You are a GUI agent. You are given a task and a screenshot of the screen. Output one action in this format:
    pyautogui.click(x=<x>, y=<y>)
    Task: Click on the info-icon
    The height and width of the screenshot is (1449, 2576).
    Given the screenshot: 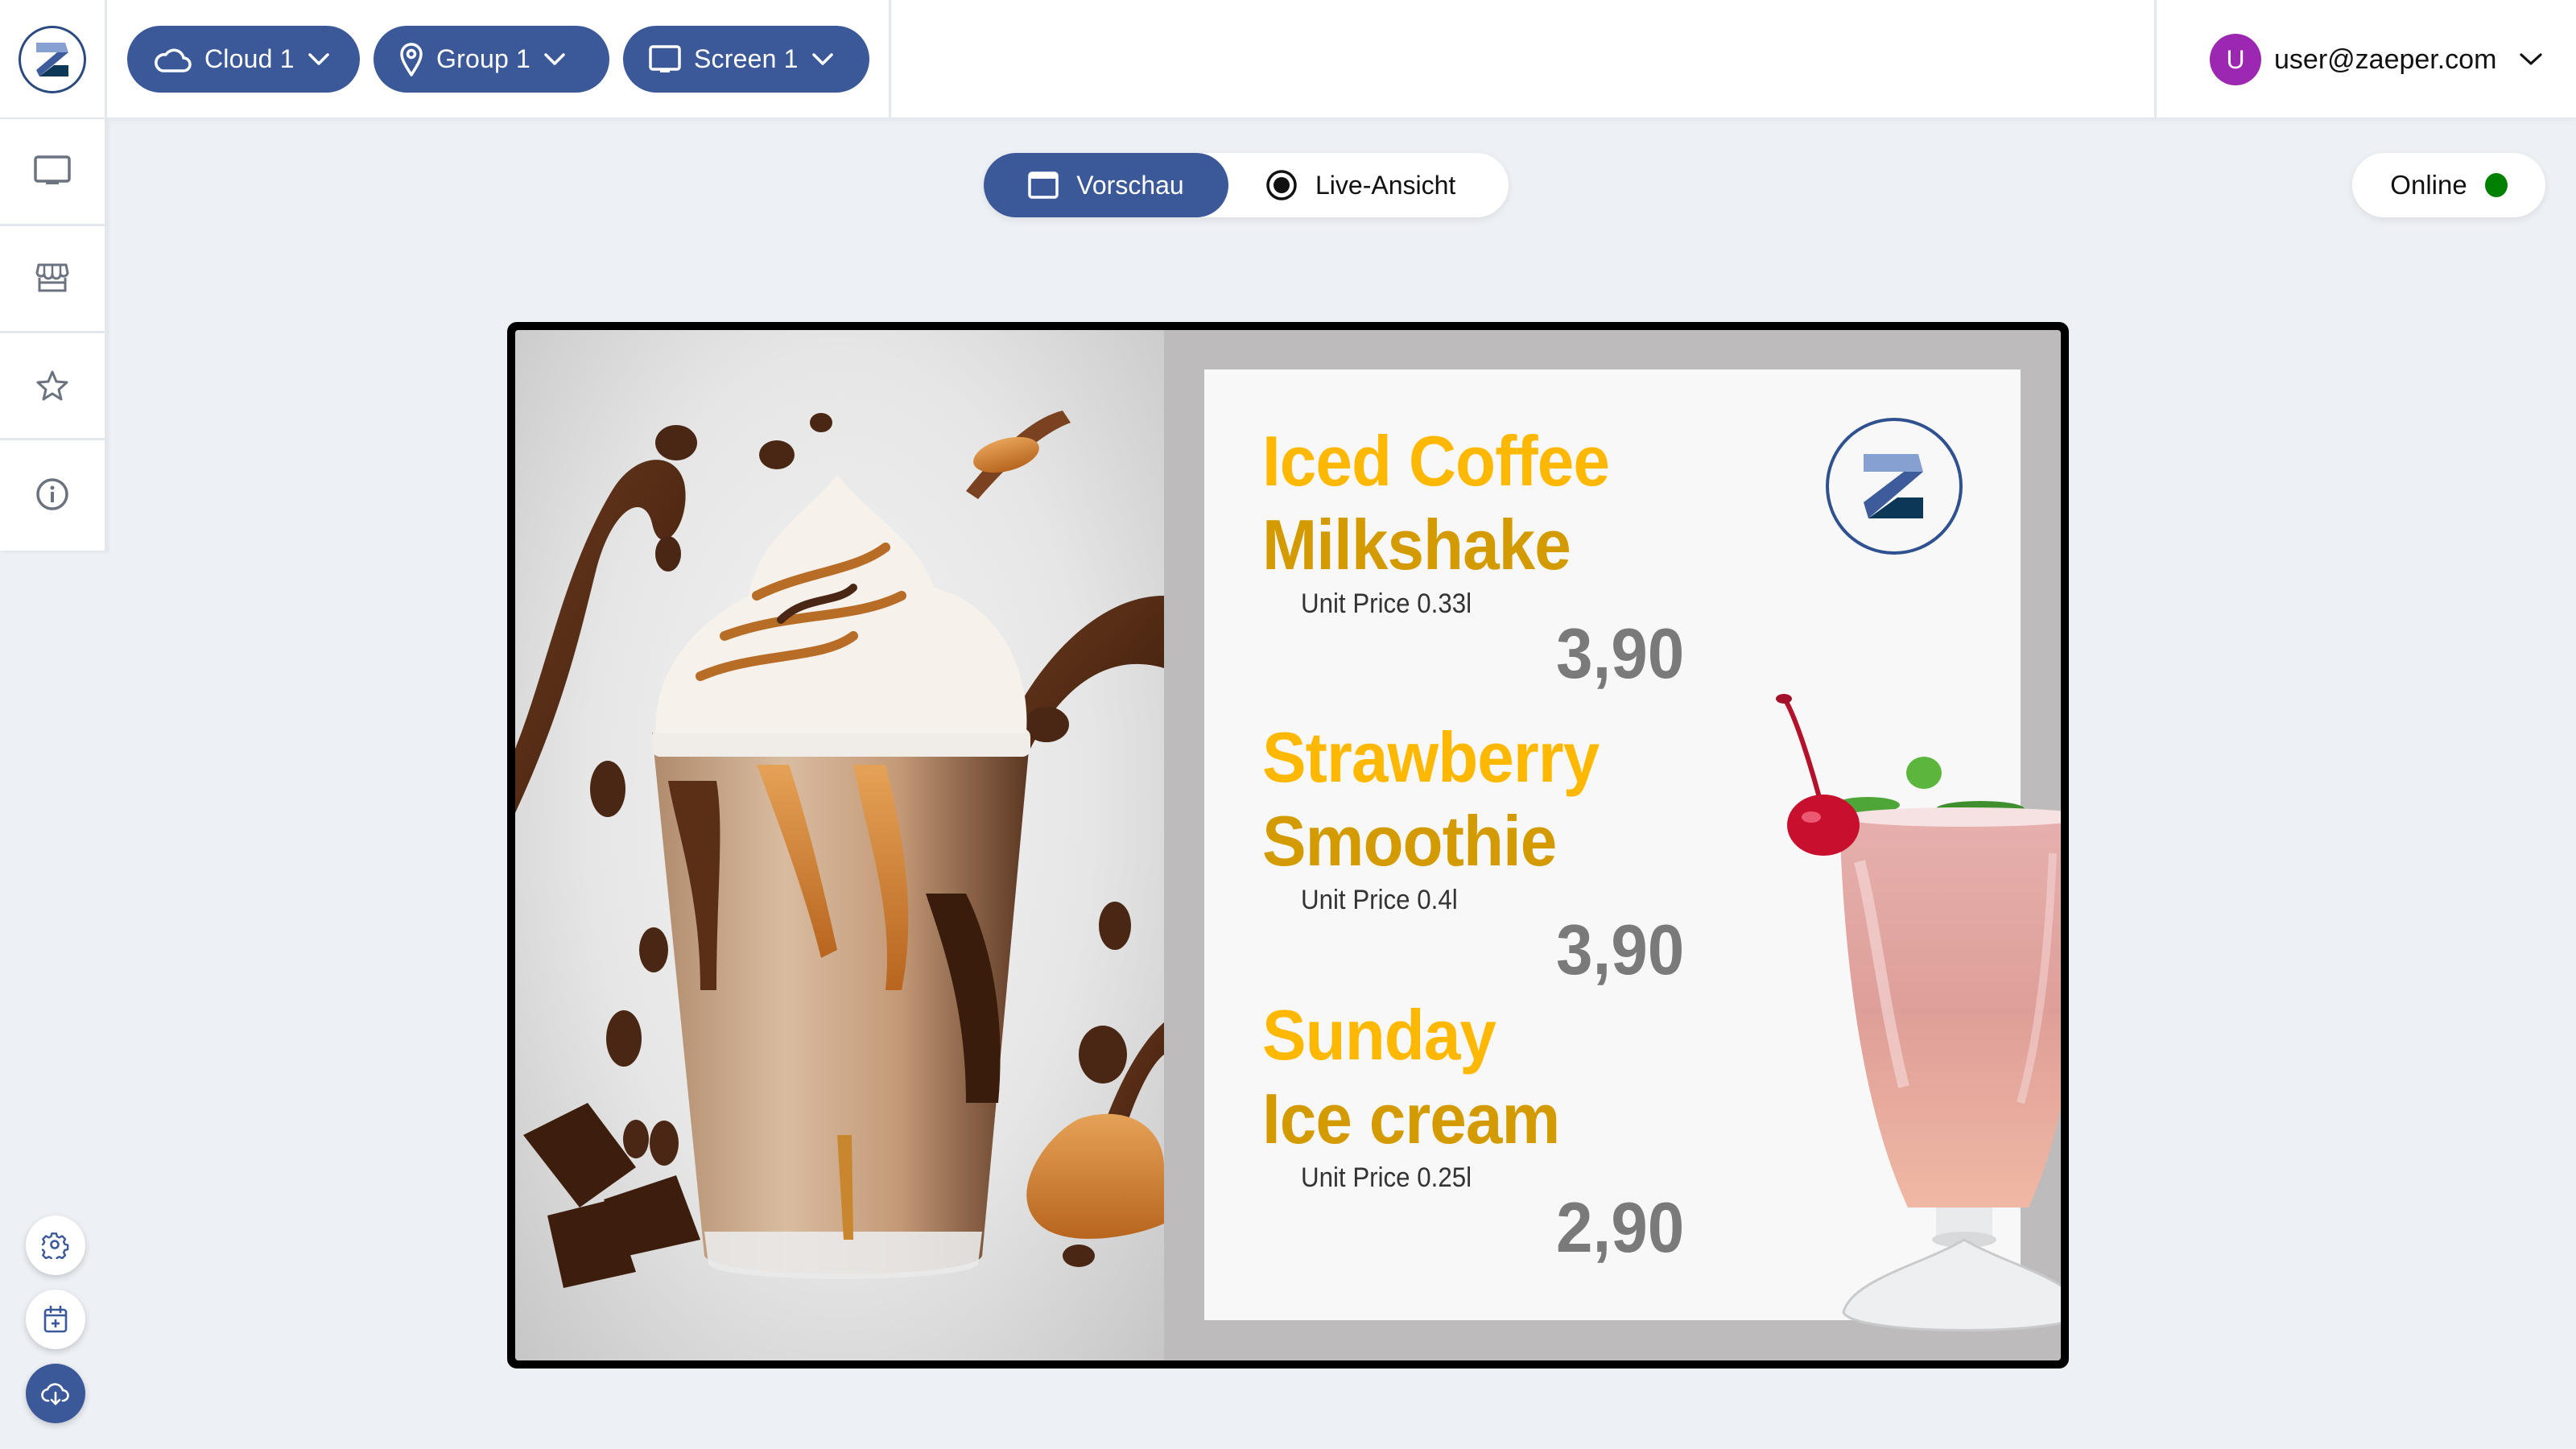 What is the action you would take?
    pyautogui.click(x=52, y=493)
    